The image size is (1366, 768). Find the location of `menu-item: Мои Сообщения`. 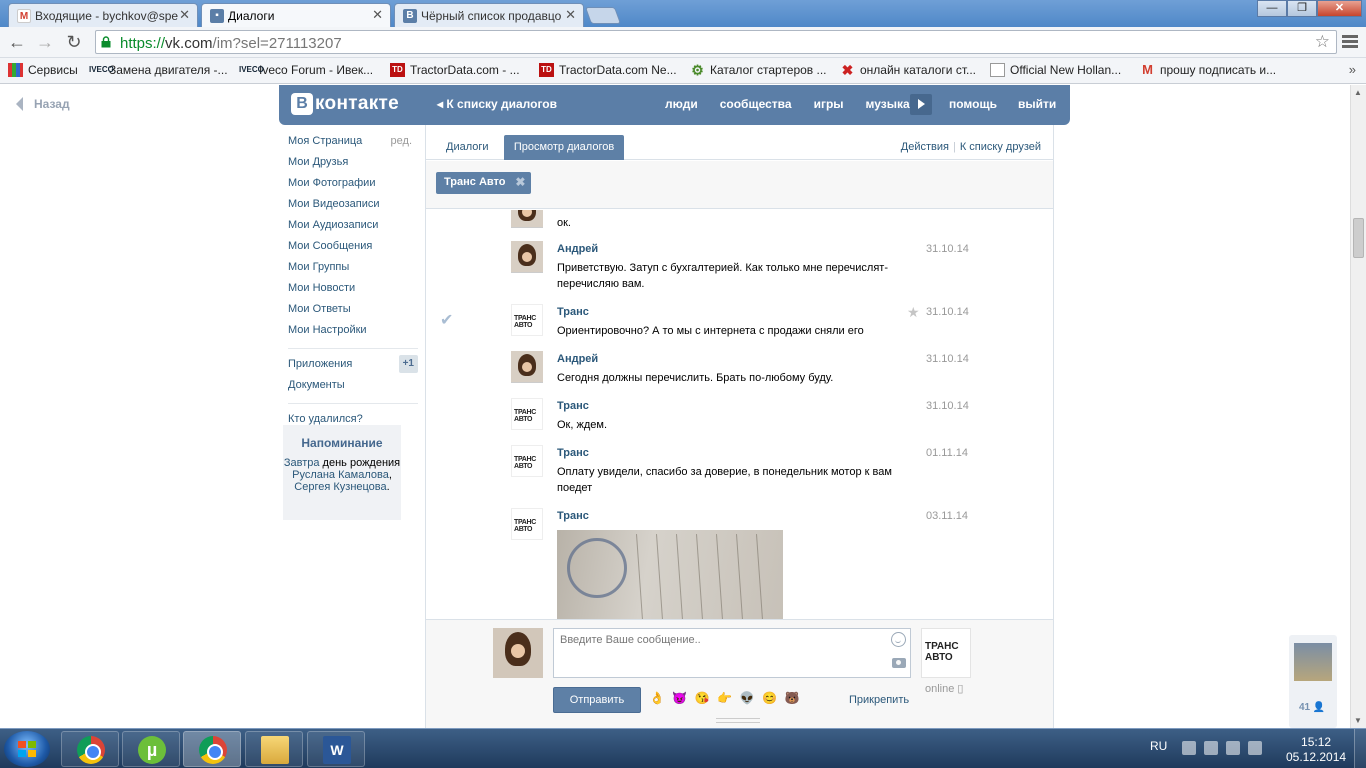

menu-item: Мои Сообщения is located at coordinates (353, 249).